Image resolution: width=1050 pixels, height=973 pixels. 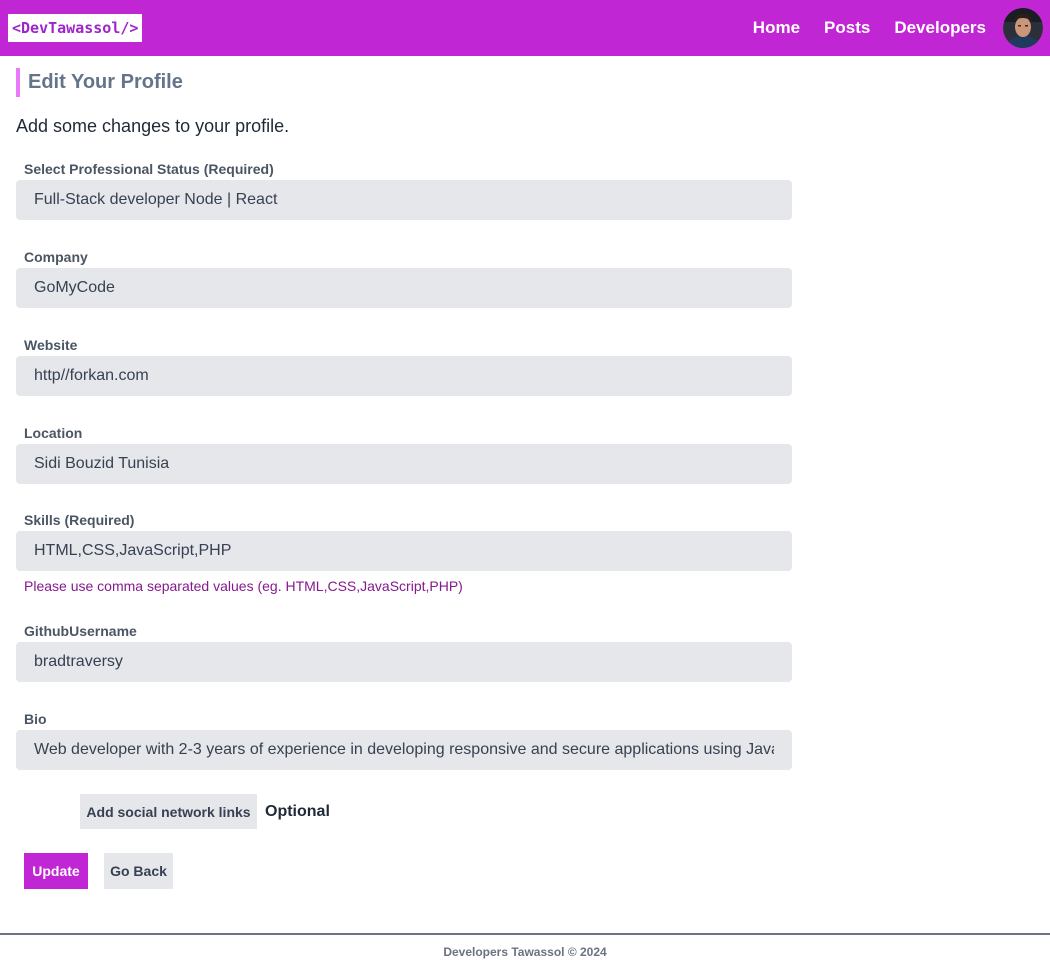 What do you see at coordinates (404, 551) in the screenshot?
I see `skills-input` at bounding box center [404, 551].